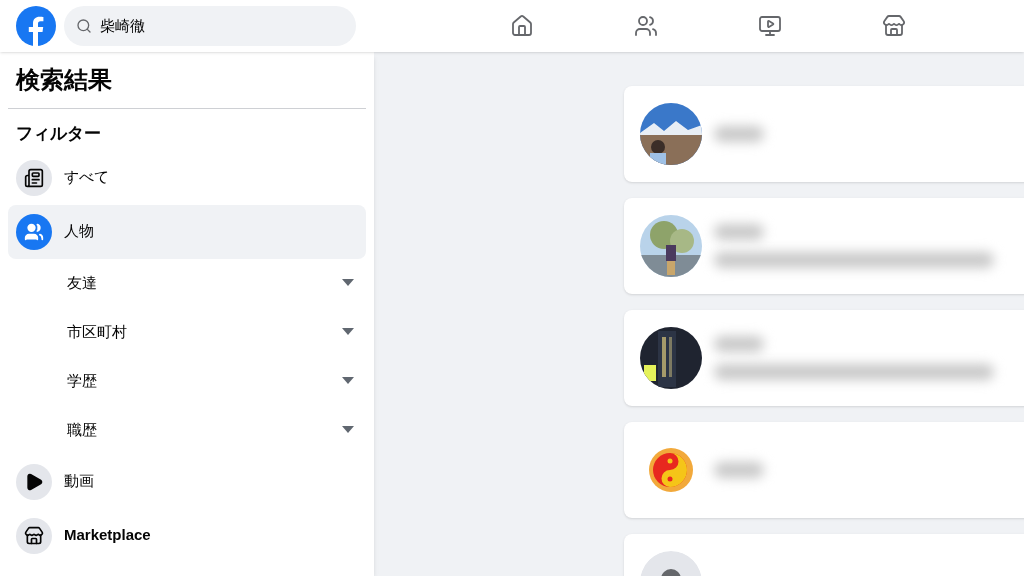 The height and width of the screenshot is (576, 1024). I want to click on search-field: 柴崎徹, so click(210, 26).